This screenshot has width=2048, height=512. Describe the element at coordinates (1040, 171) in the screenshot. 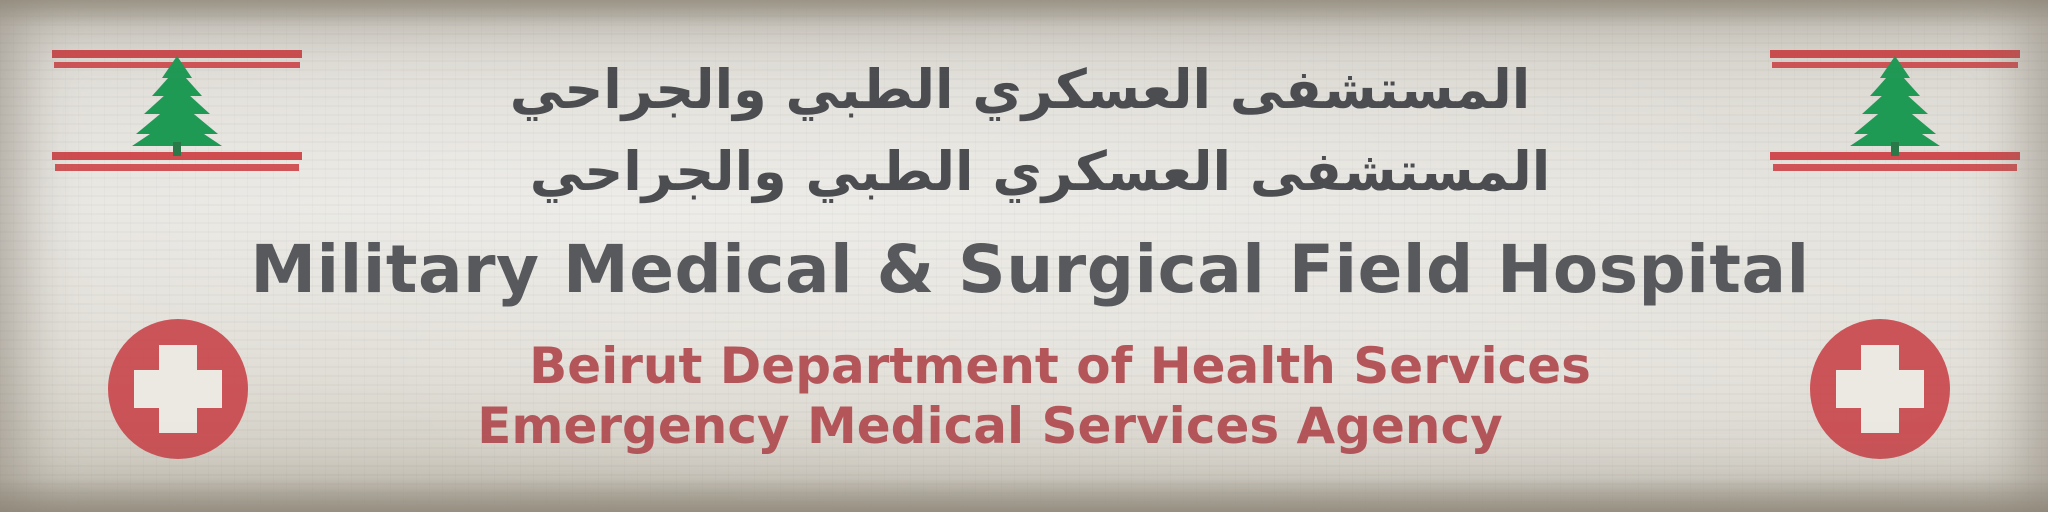

I see `arabic-hospital-name-line-2: المستشفى العسكري الطبي والجراحي` at that location.